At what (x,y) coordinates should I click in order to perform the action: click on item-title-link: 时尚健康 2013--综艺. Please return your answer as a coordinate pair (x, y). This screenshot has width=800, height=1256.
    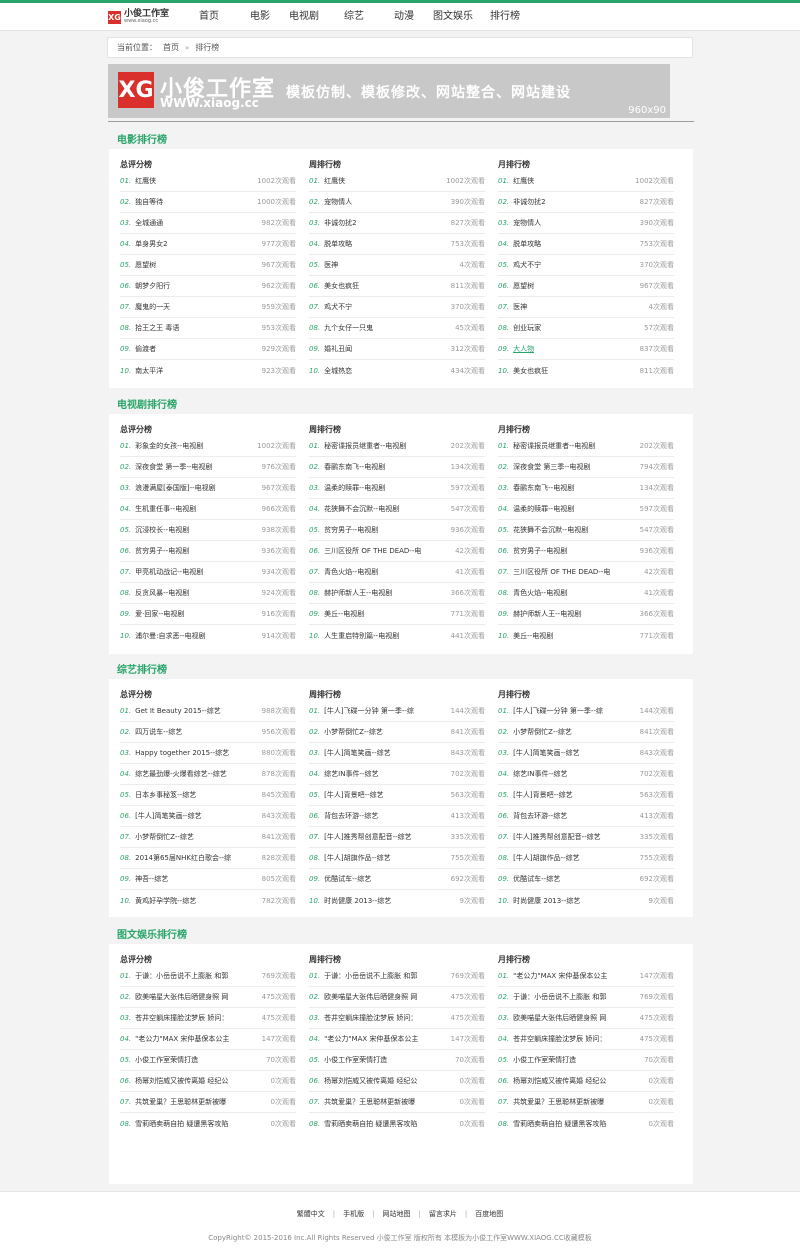
    Looking at the image, I should click on (357, 901).